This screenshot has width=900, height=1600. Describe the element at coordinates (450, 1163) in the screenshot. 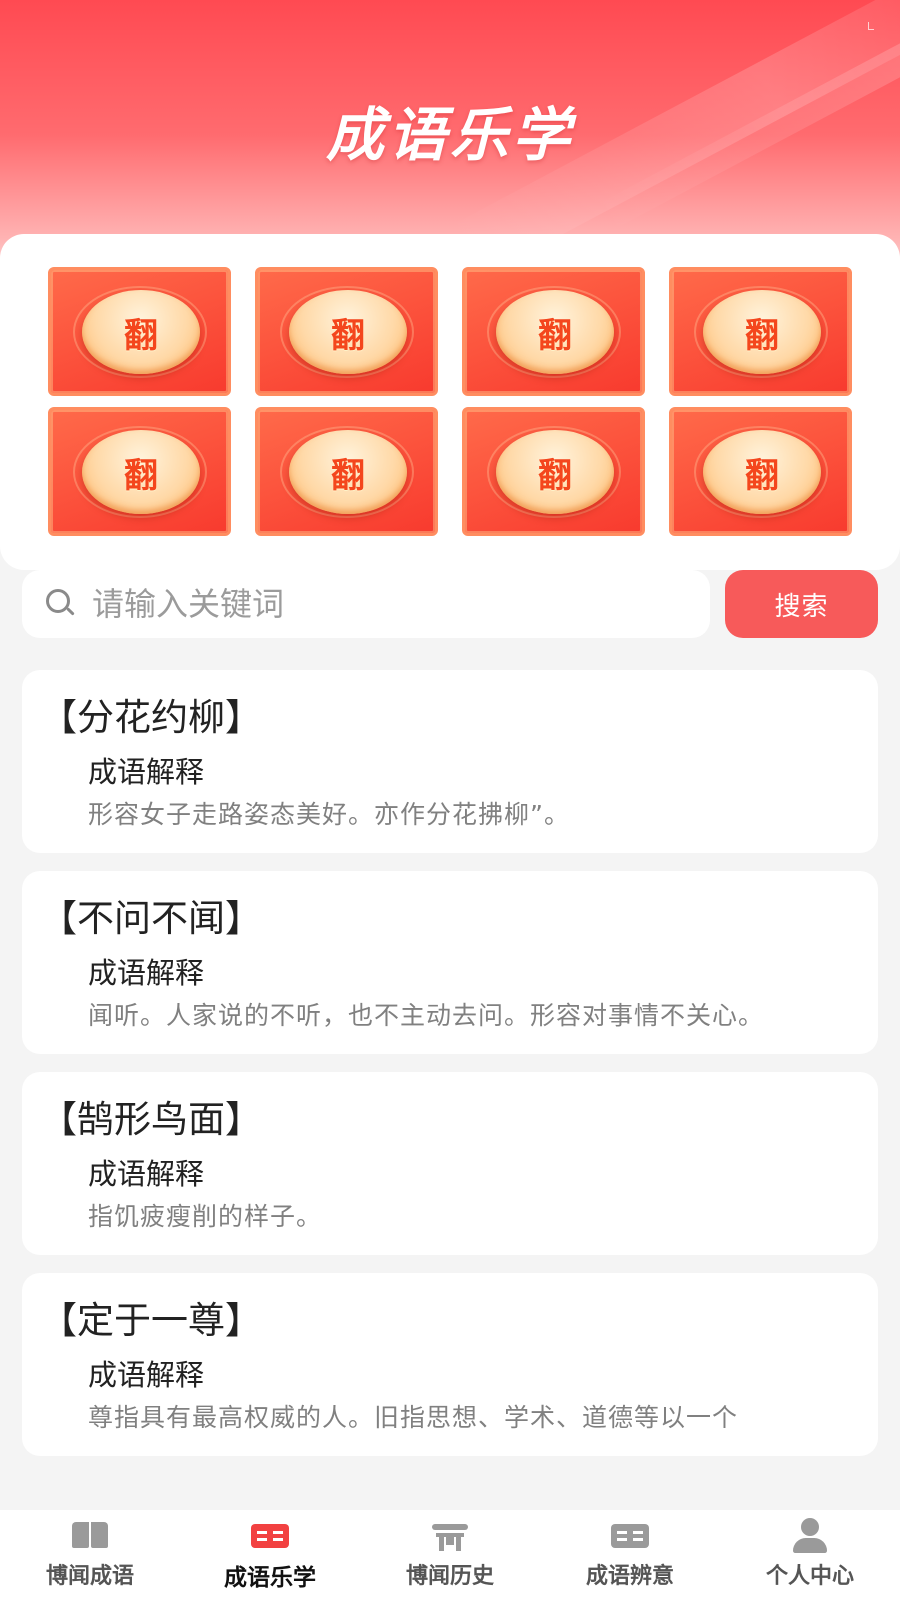

I see `idiom-card: 【鹄形鸟面】 成语解释 指饥疲瘦削的样子。` at that location.